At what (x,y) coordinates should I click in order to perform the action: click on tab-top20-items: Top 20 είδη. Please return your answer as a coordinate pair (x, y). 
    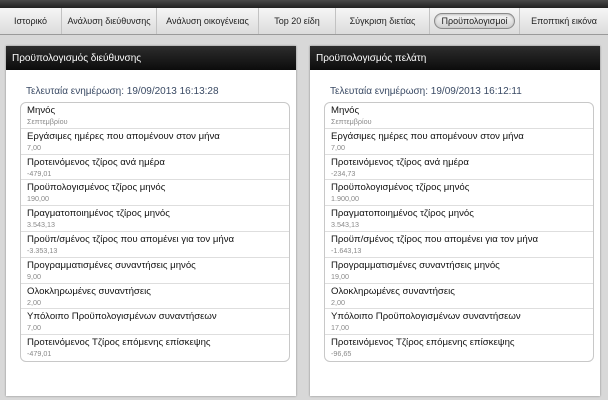
    Looking at the image, I should click on (297, 21).